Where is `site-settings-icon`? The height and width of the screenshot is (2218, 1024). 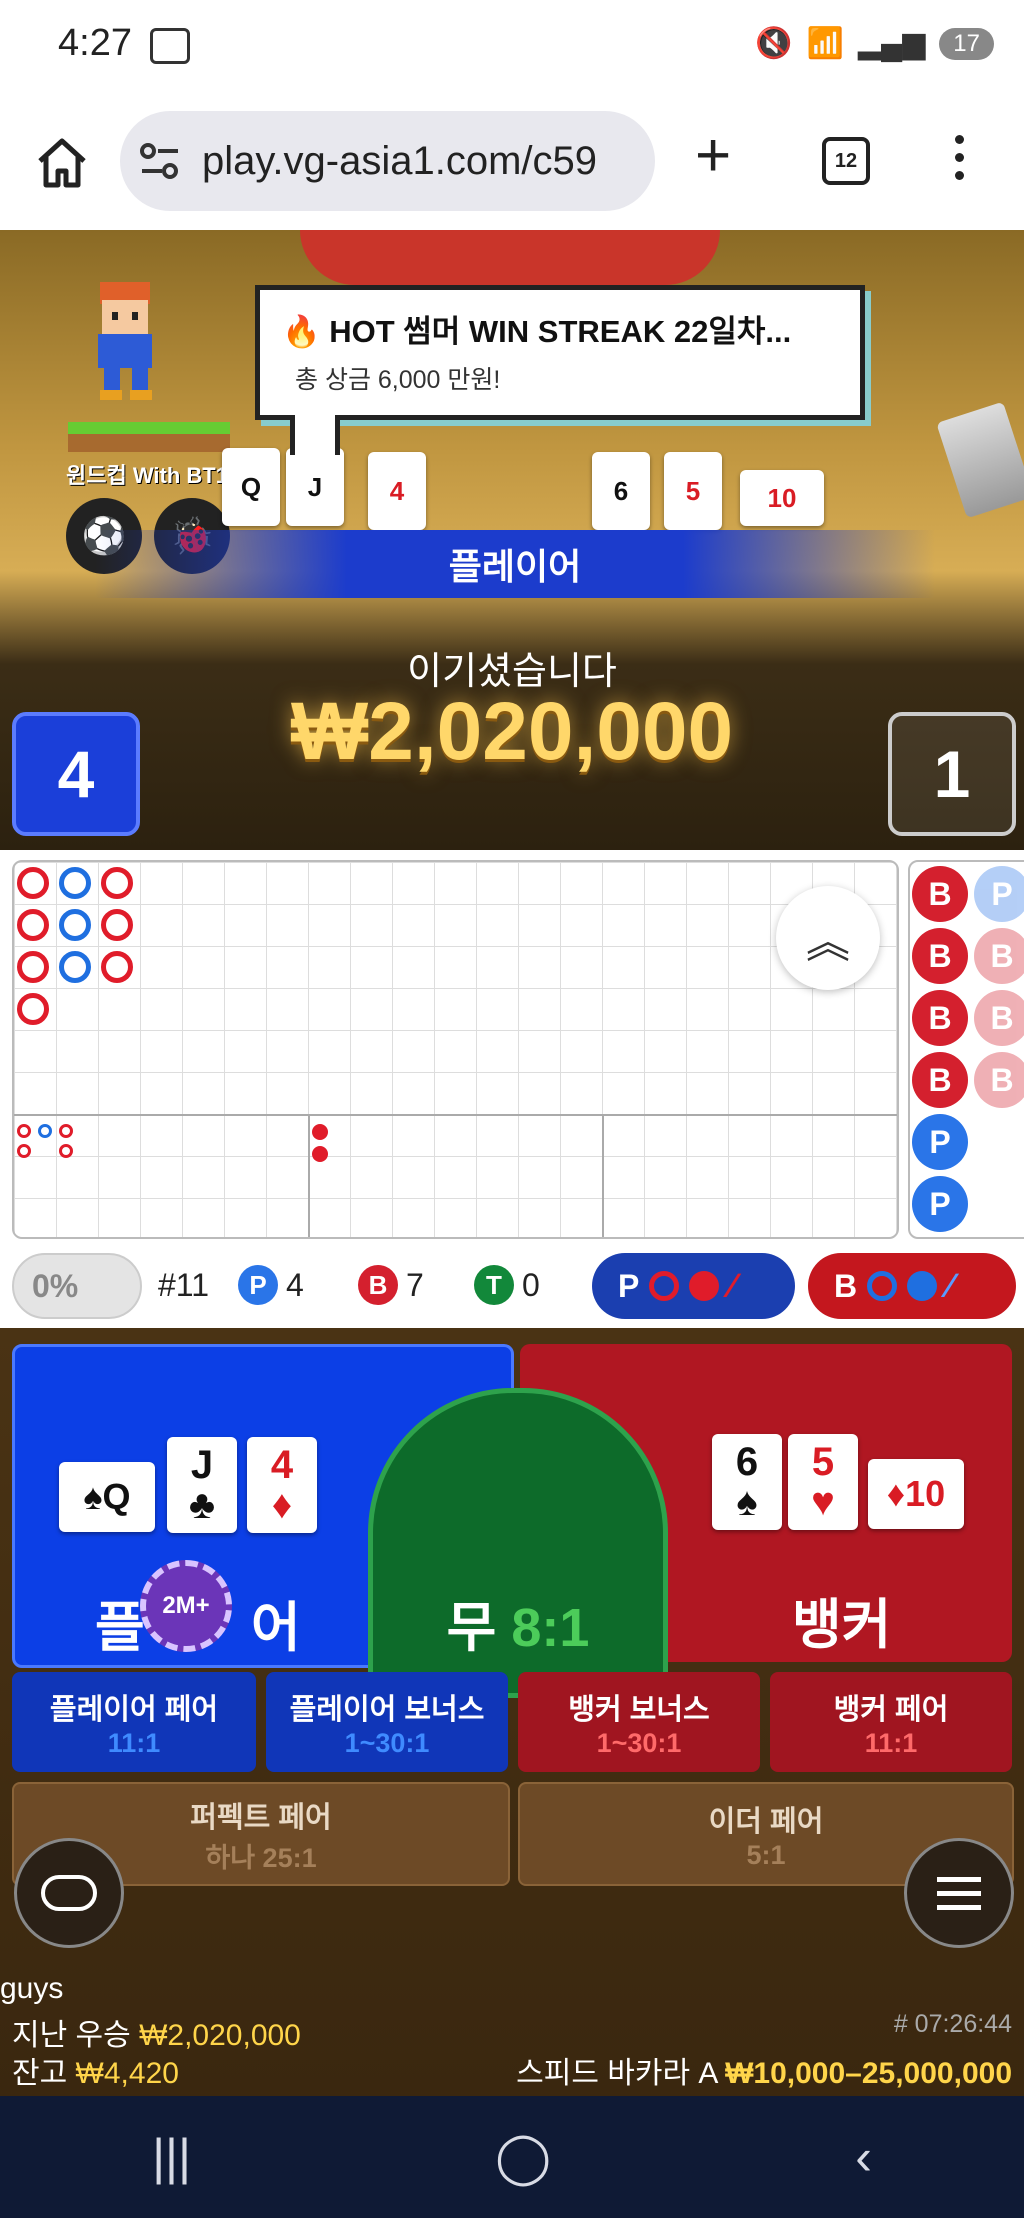 site-settings-icon is located at coordinates (160, 161).